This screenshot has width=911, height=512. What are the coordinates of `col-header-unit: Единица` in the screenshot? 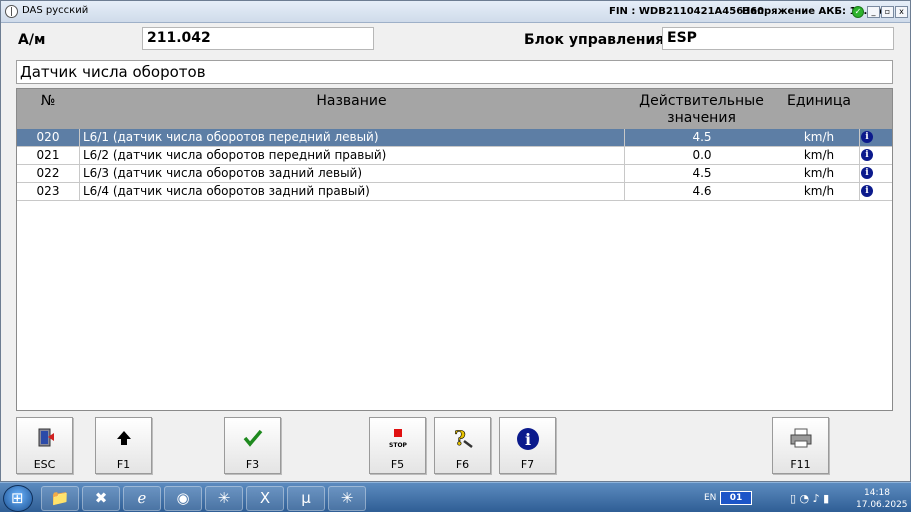 It's located at (819, 101).